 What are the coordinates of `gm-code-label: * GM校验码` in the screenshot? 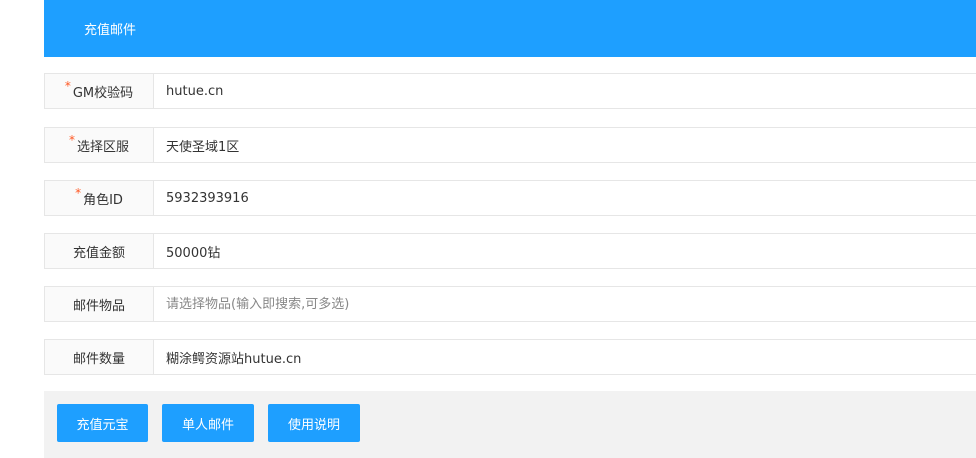 It's located at (99, 91).